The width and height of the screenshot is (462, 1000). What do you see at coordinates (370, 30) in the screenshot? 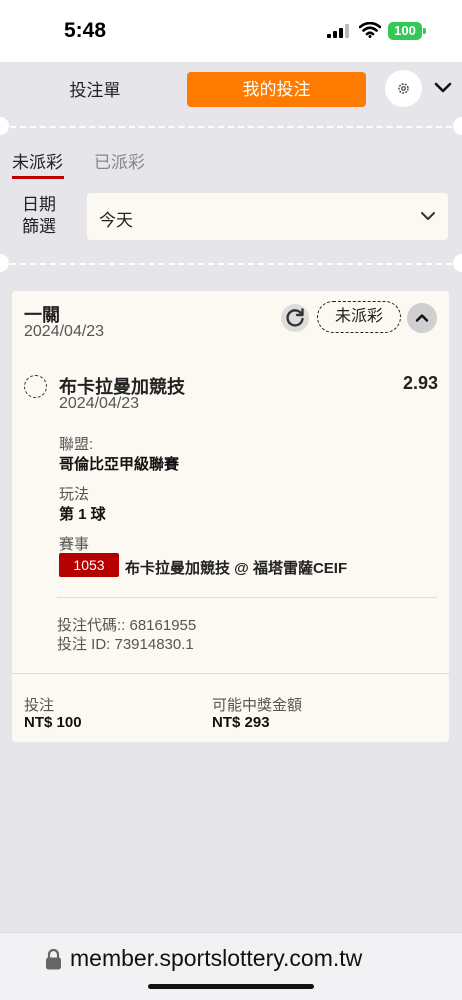
I see `wifi-icon` at bounding box center [370, 30].